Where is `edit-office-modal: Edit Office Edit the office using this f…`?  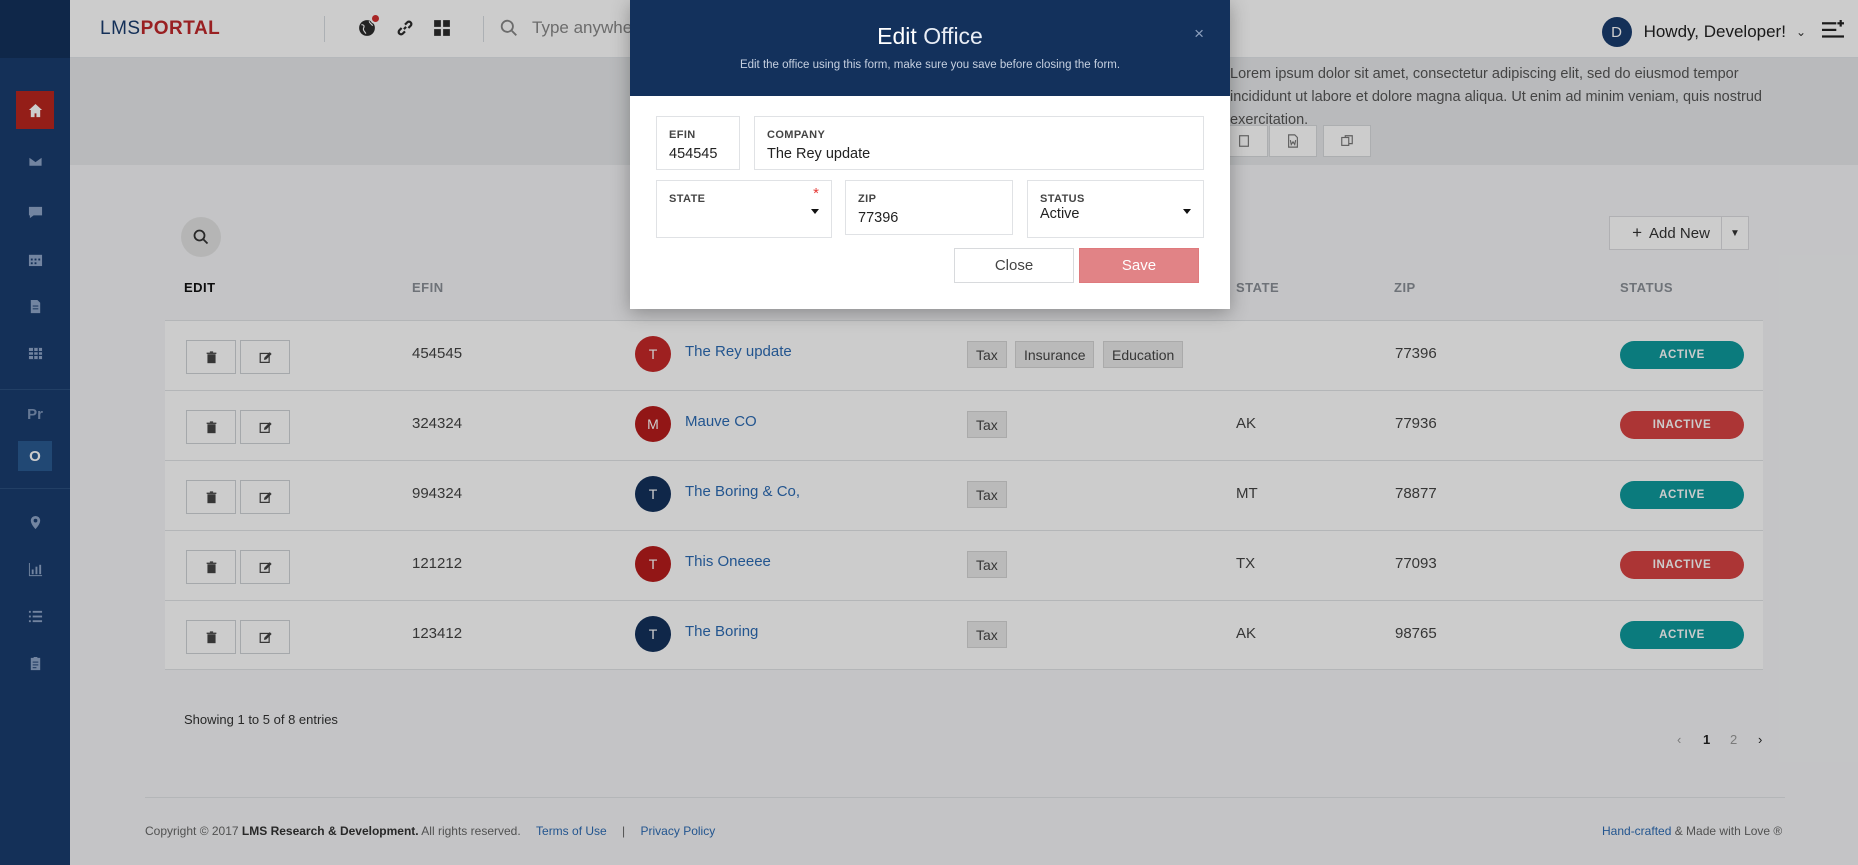
edit-office-modal: Edit Office Edit the office using this f… is located at coordinates (930, 154).